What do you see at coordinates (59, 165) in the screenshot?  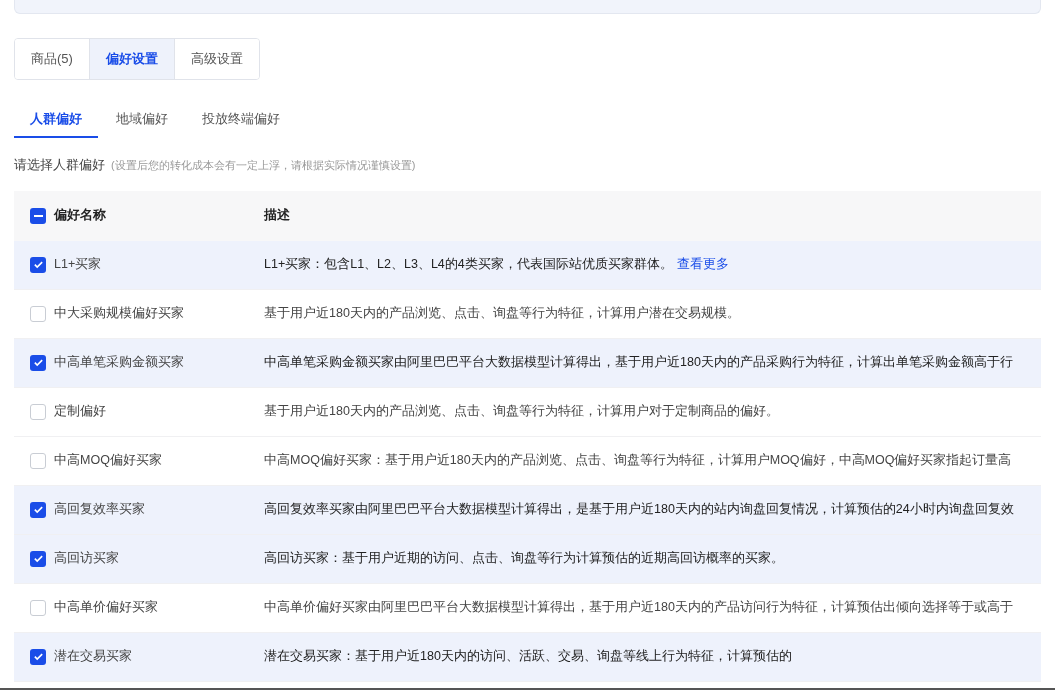 I see `prompt-label: 请选择人群偏好` at bounding box center [59, 165].